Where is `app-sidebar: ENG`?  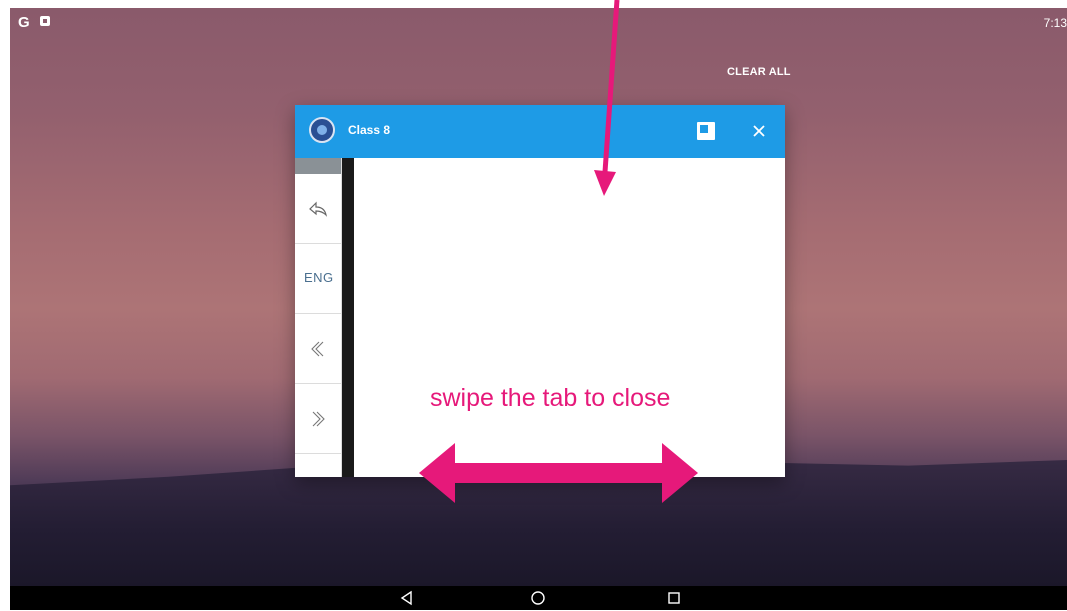 app-sidebar: ENG is located at coordinates (318, 317).